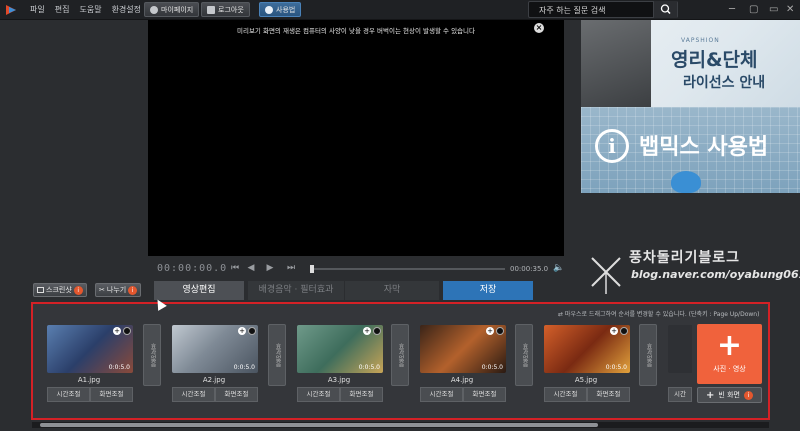 Image resolution: width=800 pixels, height=431 pixels. I want to click on timeline-clip: + 0:0:5.0 A2.jpg 시간조절 화면조절, so click(214, 364).